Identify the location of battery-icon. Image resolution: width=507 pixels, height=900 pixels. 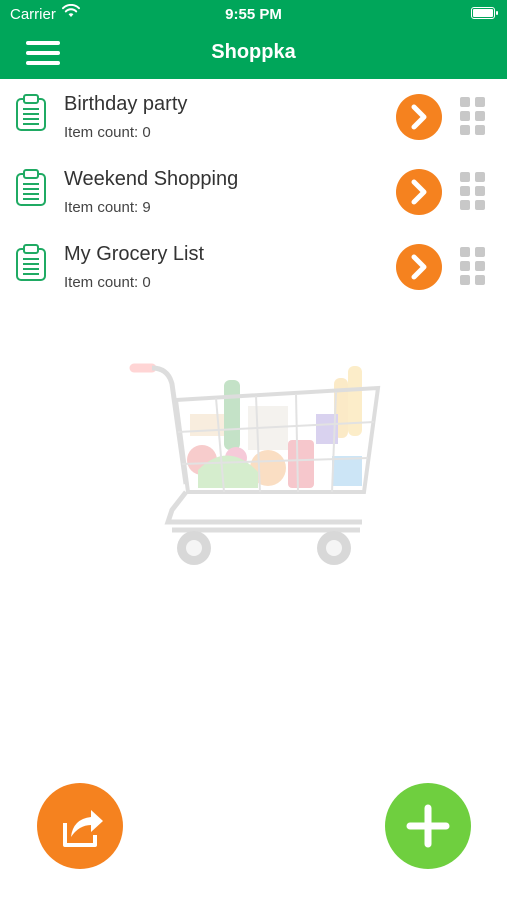
(484, 13).